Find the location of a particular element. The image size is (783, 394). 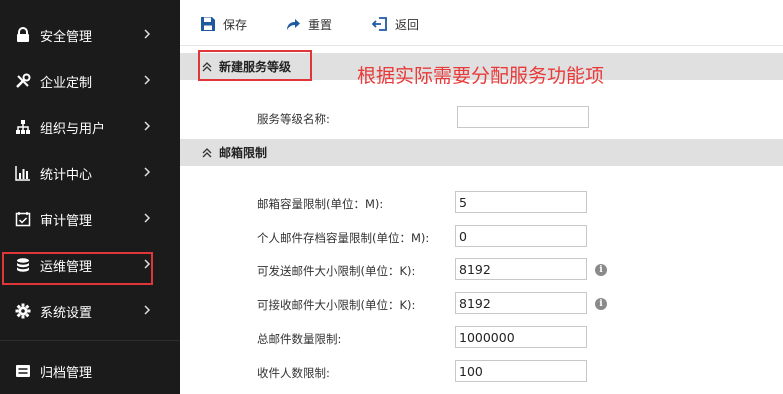

field-label: 服务等级名称: is located at coordinates (293, 119).